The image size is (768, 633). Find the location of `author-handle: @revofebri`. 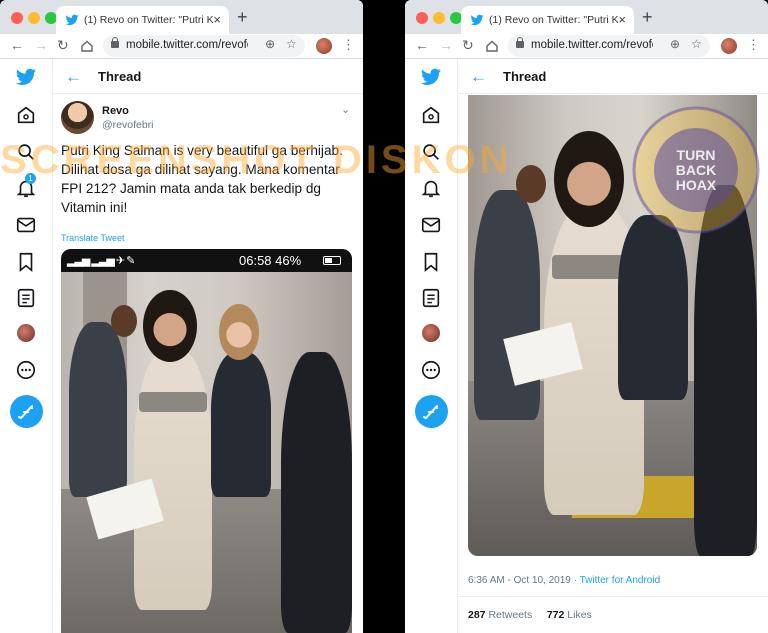

author-handle: @revofebri is located at coordinates (128, 125).